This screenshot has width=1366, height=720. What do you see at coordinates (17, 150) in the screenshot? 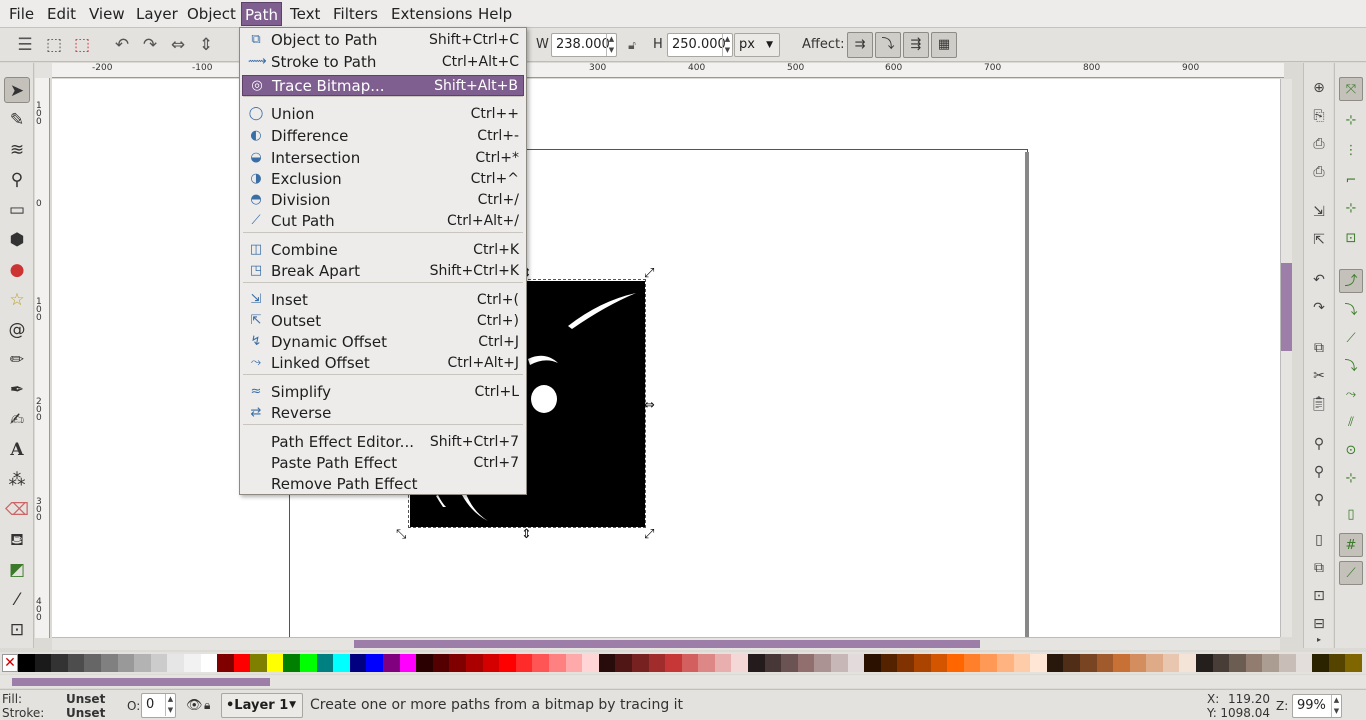
I see `tweak-tool-icon: ≋` at bounding box center [17, 150].